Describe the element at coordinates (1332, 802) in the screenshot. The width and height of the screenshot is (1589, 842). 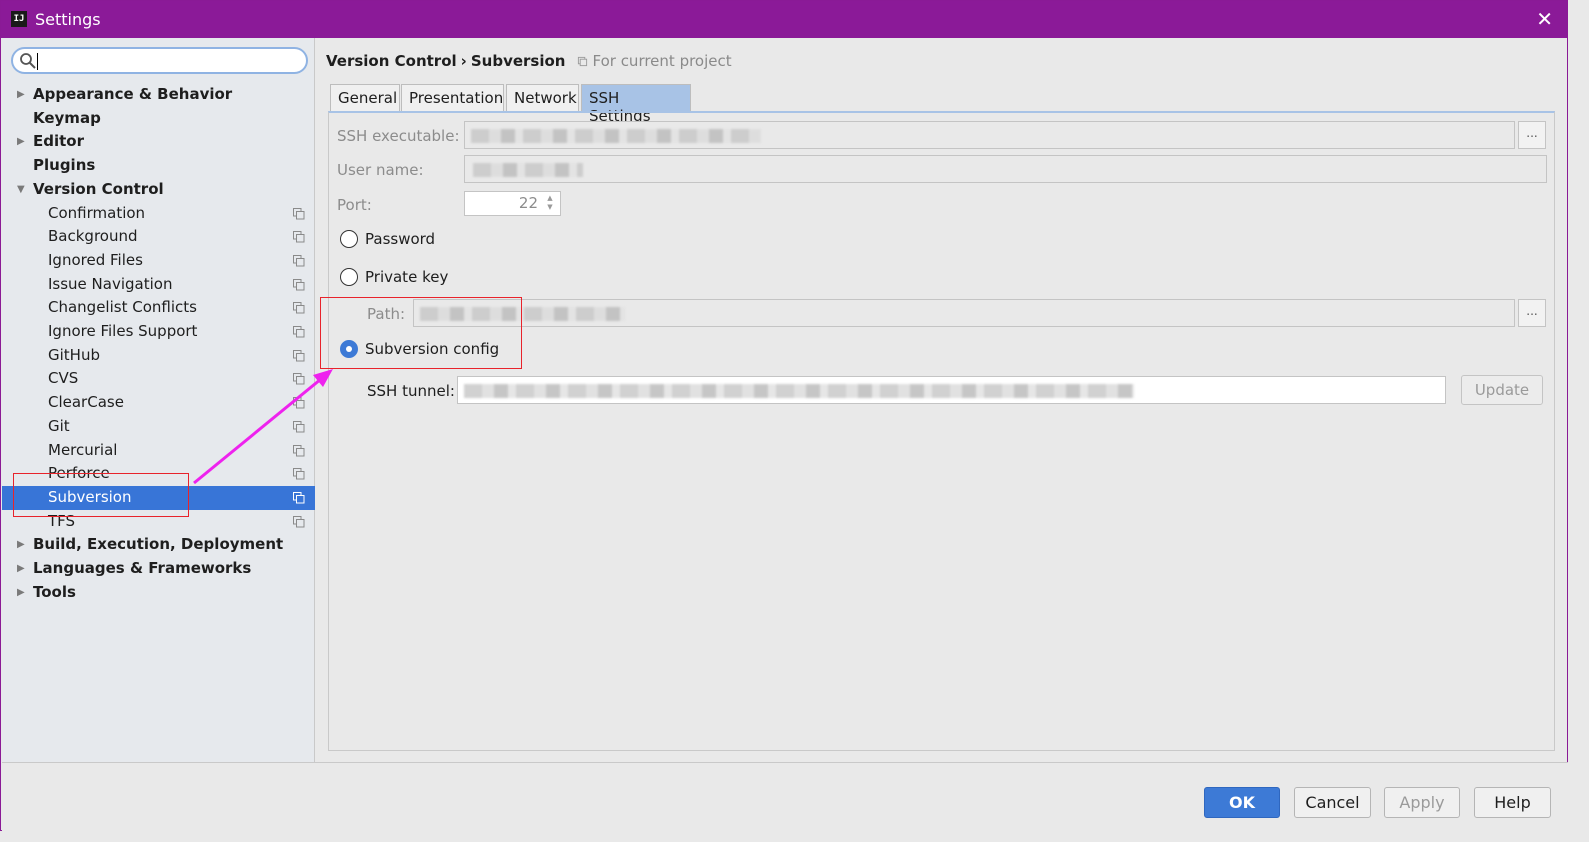
I see `cancel-button: Cancel` at that location.